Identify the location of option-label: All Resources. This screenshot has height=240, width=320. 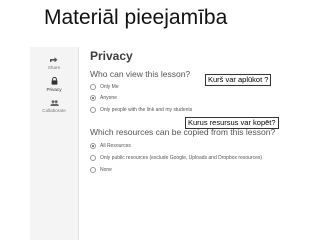
(115, 146).